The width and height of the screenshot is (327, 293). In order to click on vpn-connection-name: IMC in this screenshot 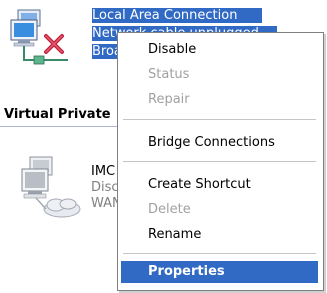, I will do `click(103, 171)`.